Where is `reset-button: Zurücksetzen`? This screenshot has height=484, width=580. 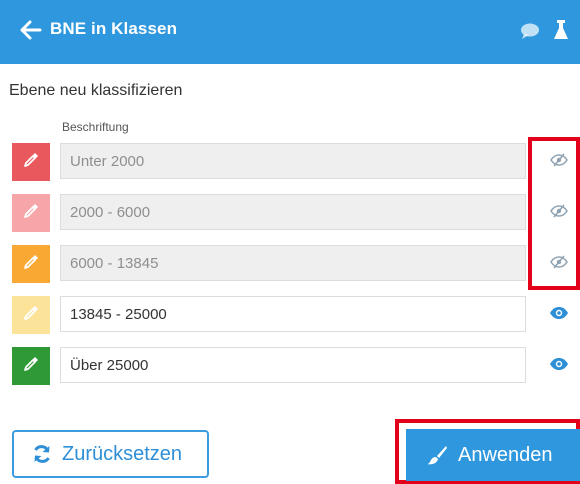 reset-button: Zurücksetzen is located at coordinates (110, 454).